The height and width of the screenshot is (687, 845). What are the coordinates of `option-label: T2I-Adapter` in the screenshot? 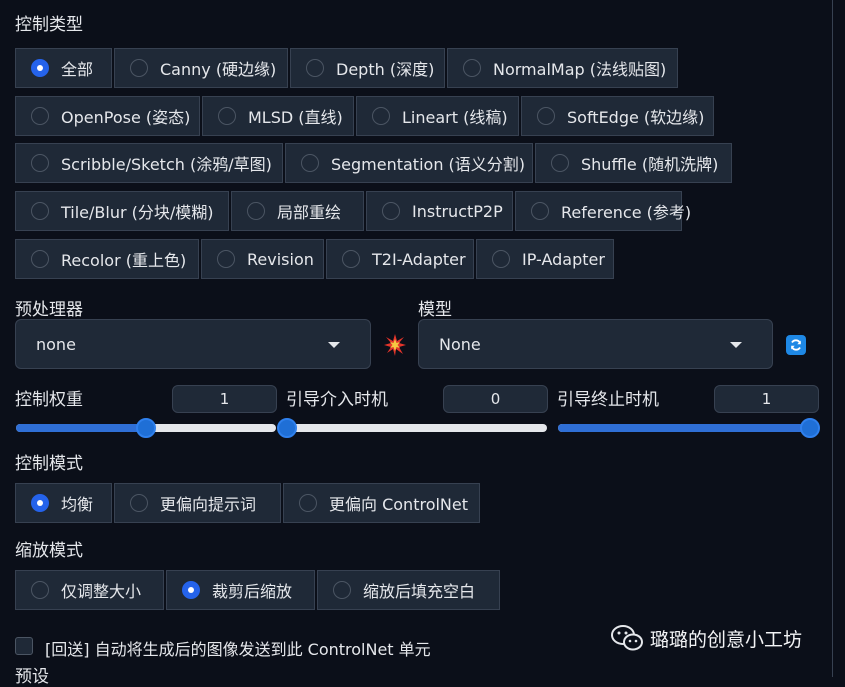 It's located at (419, 259).